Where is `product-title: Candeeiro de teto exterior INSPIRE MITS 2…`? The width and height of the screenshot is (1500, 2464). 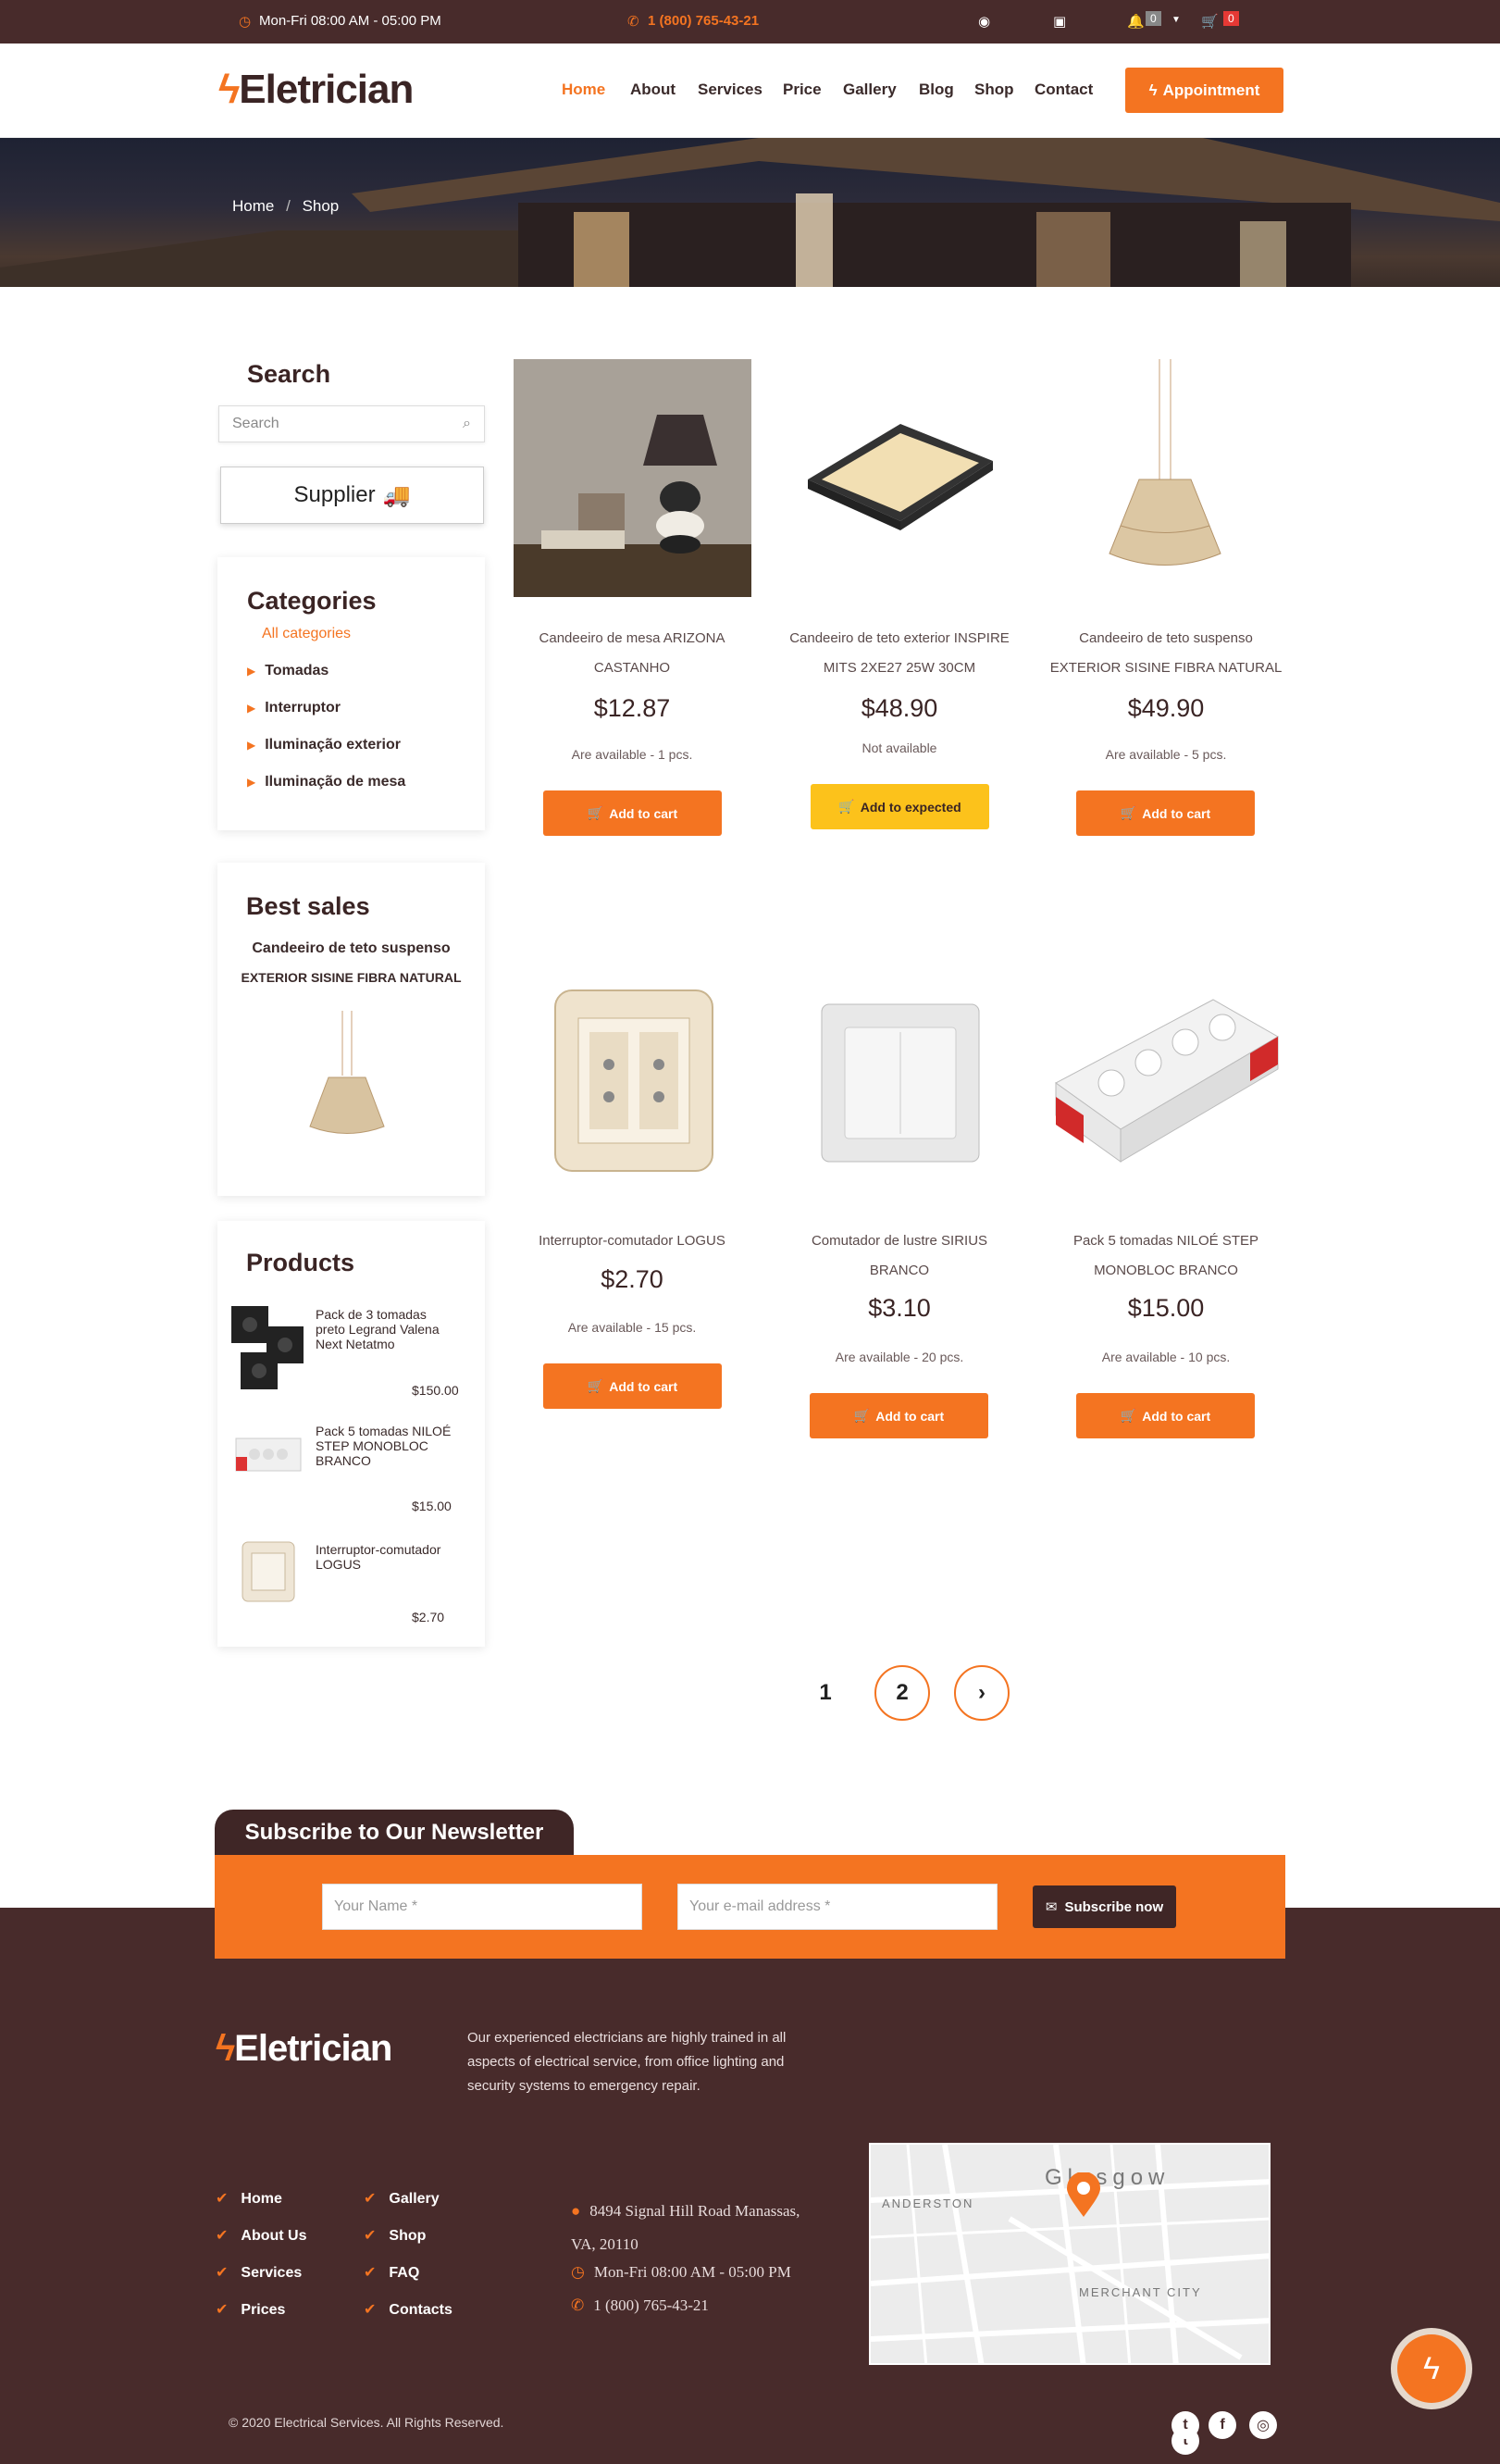 product-title: Candeeiro de teto exterior INSPIRE MITS 2… is located at coordinates (899, 653).